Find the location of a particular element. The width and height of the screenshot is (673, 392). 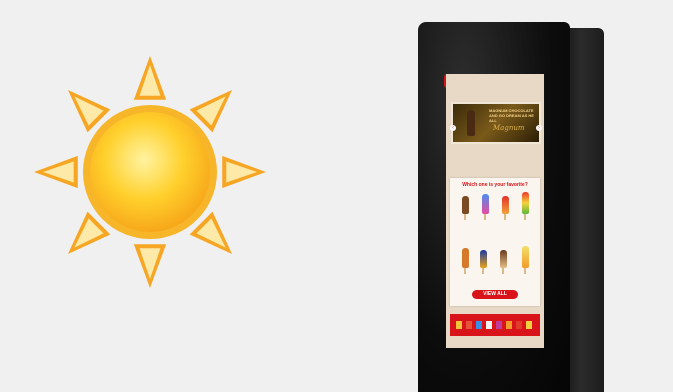

kiosk-side-panel is located at coordinates (585, 210).